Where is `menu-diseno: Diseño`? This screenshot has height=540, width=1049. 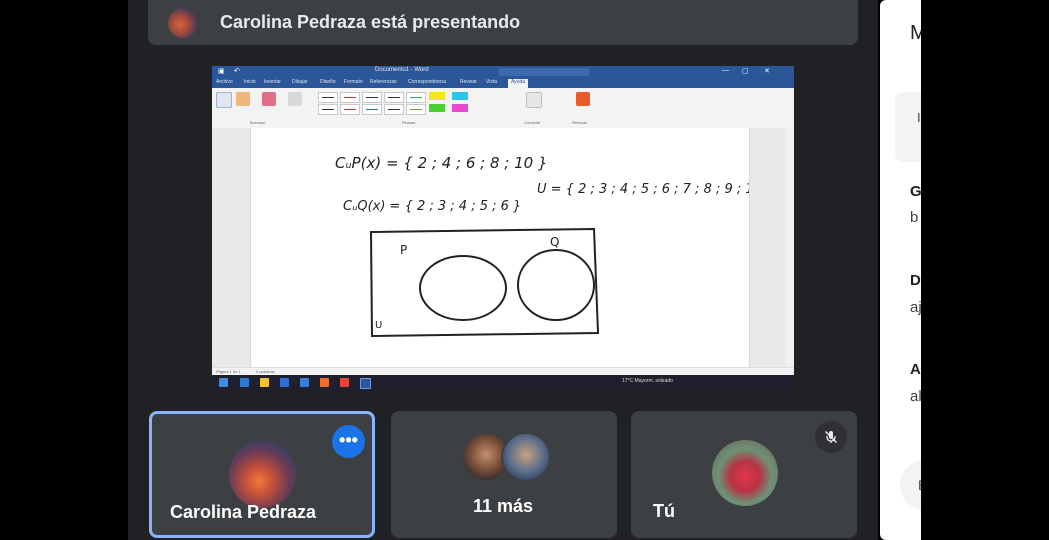
menu-diseno: Diseño is located at coordinates (328, 82).